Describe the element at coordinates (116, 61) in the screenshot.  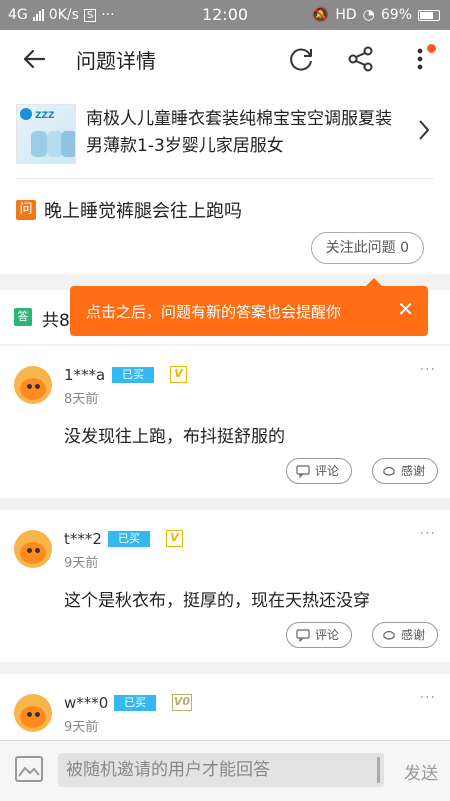
I see `page-title: 问题详情` at that location.